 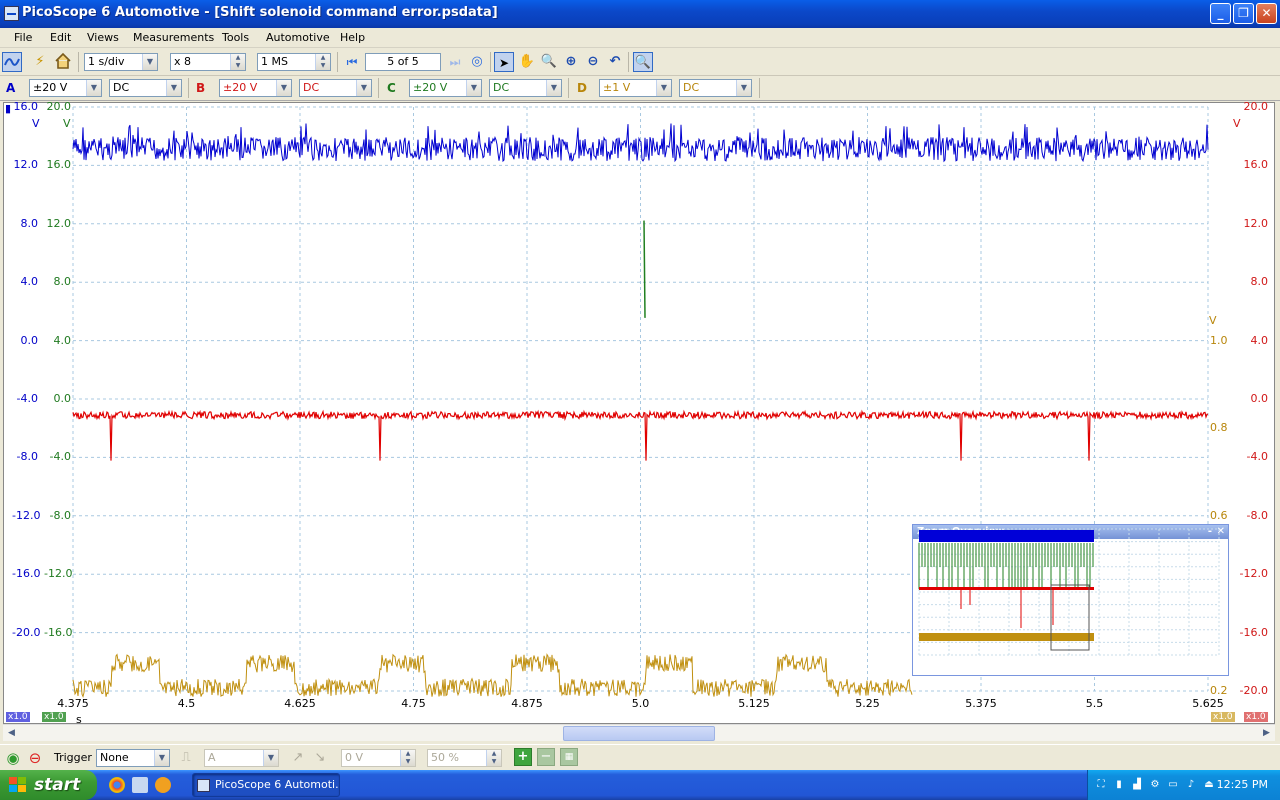 What do you see at coordinates (1173, 785) in the screenshot?
I see `display-icon: ▭` at bounding box center [1173, 785].